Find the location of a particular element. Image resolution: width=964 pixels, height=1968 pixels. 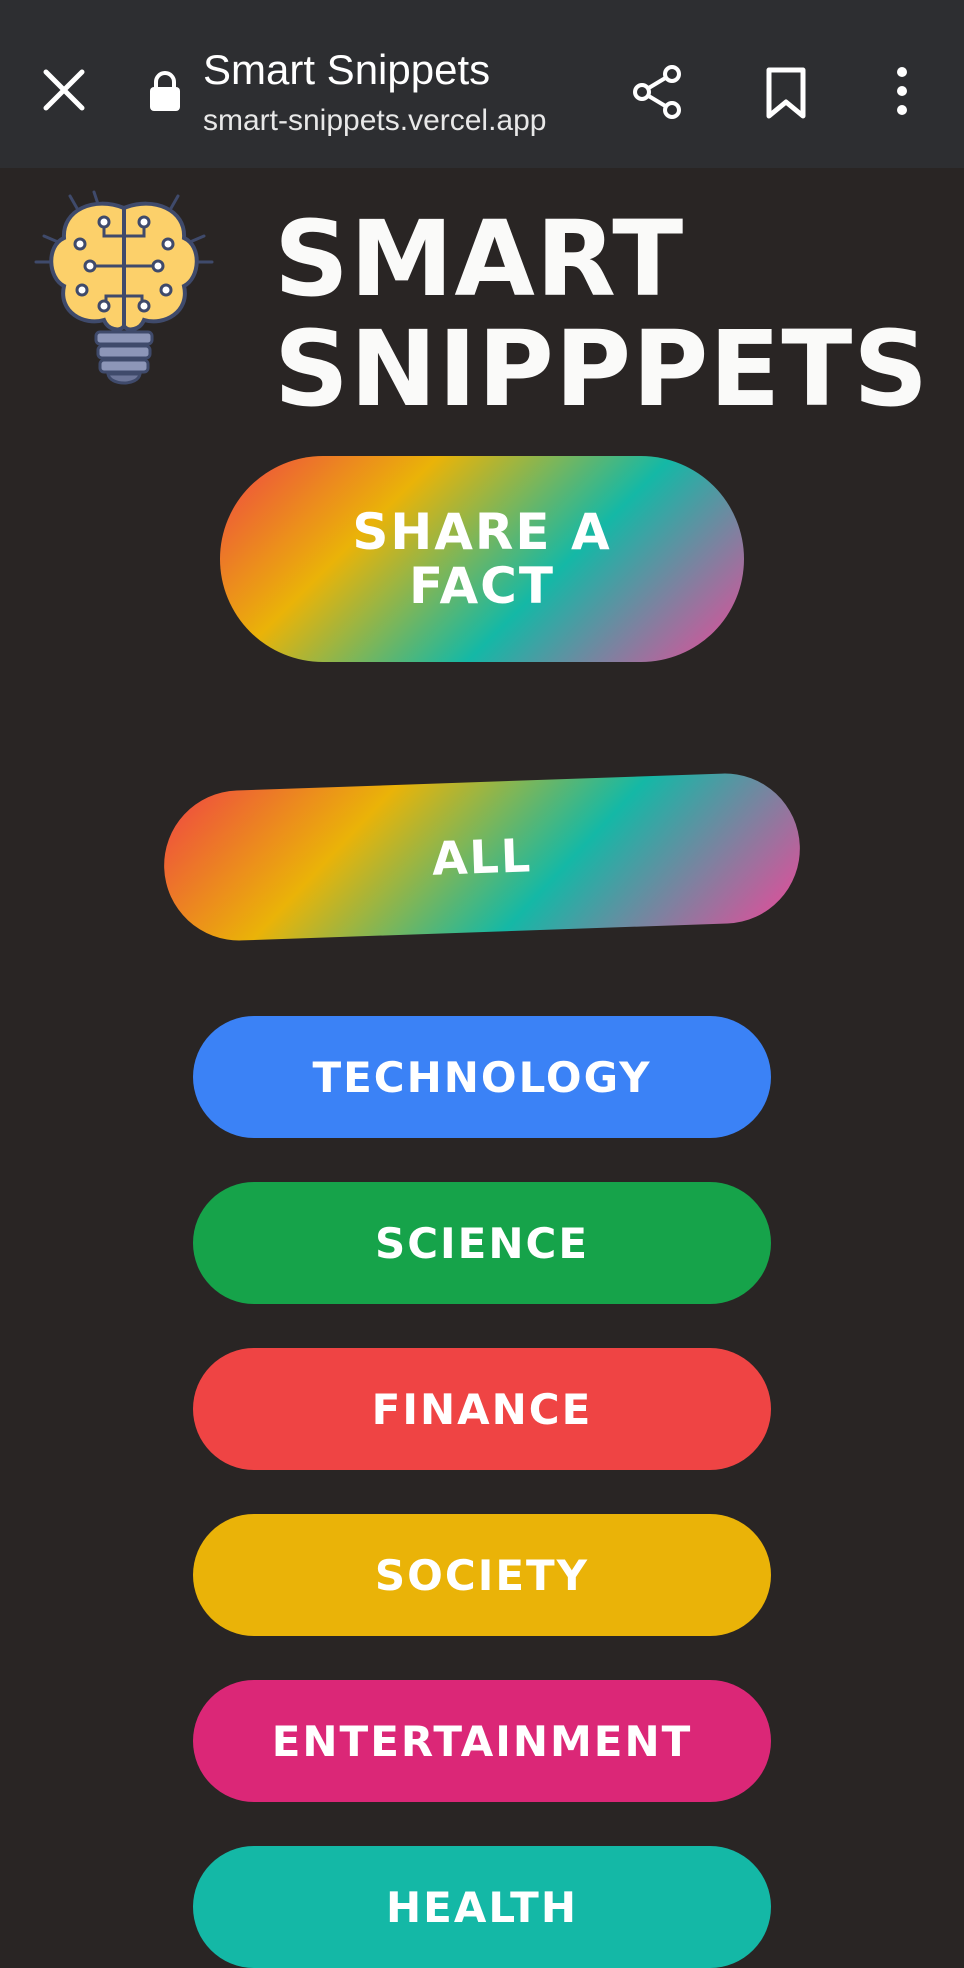

category-all-label: ALL is located at coordinates (482, 857).